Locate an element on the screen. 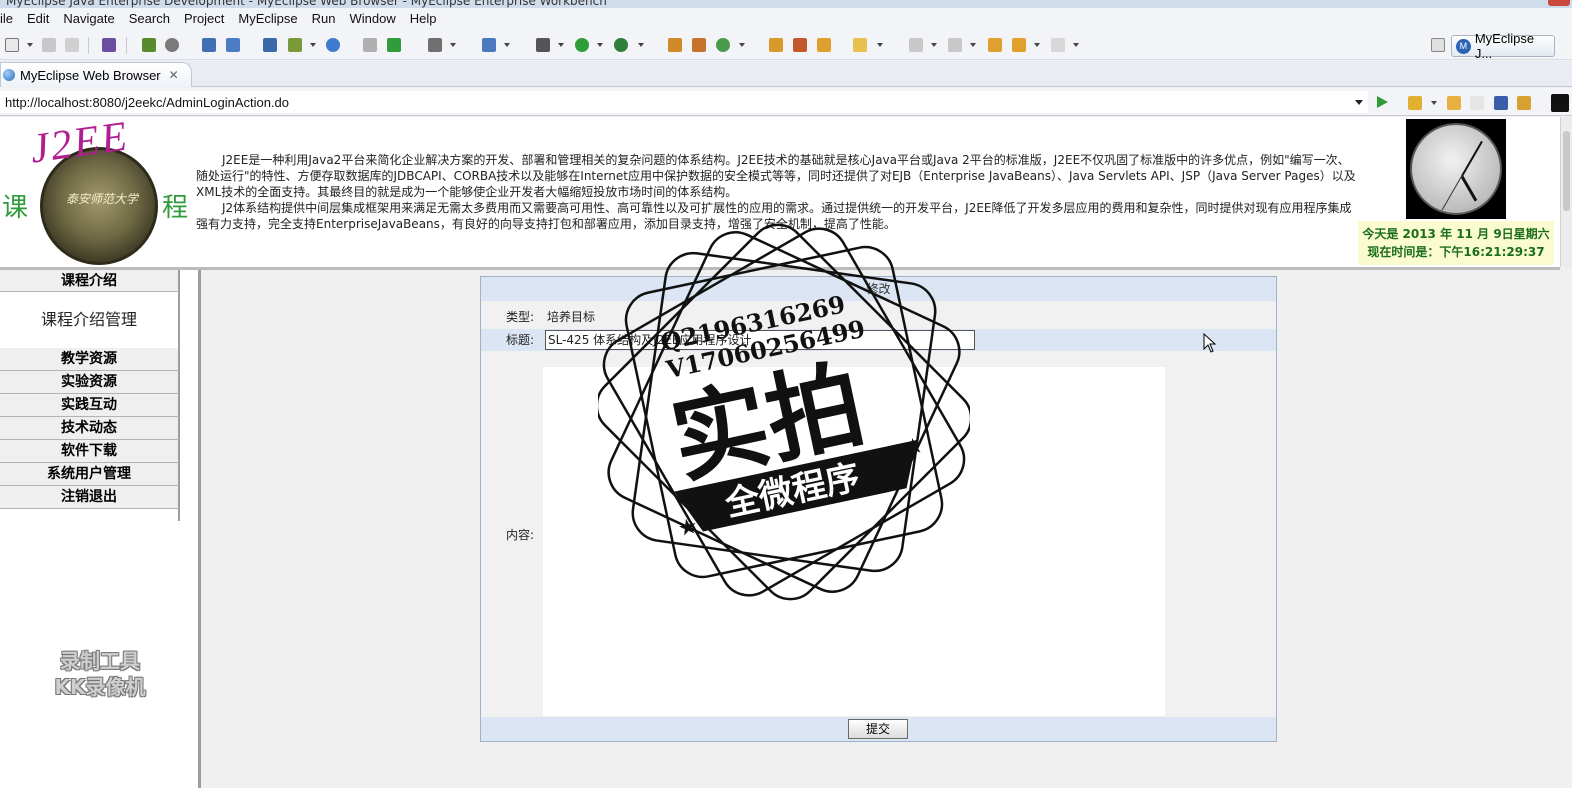 The width and height of the screenshot is (1572, 788). back-icon is located at coordinates (1019, 45).